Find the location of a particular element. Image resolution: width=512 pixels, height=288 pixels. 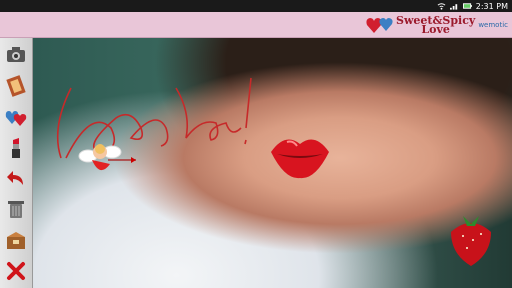

close-tool is located at coordinates (16, 271).